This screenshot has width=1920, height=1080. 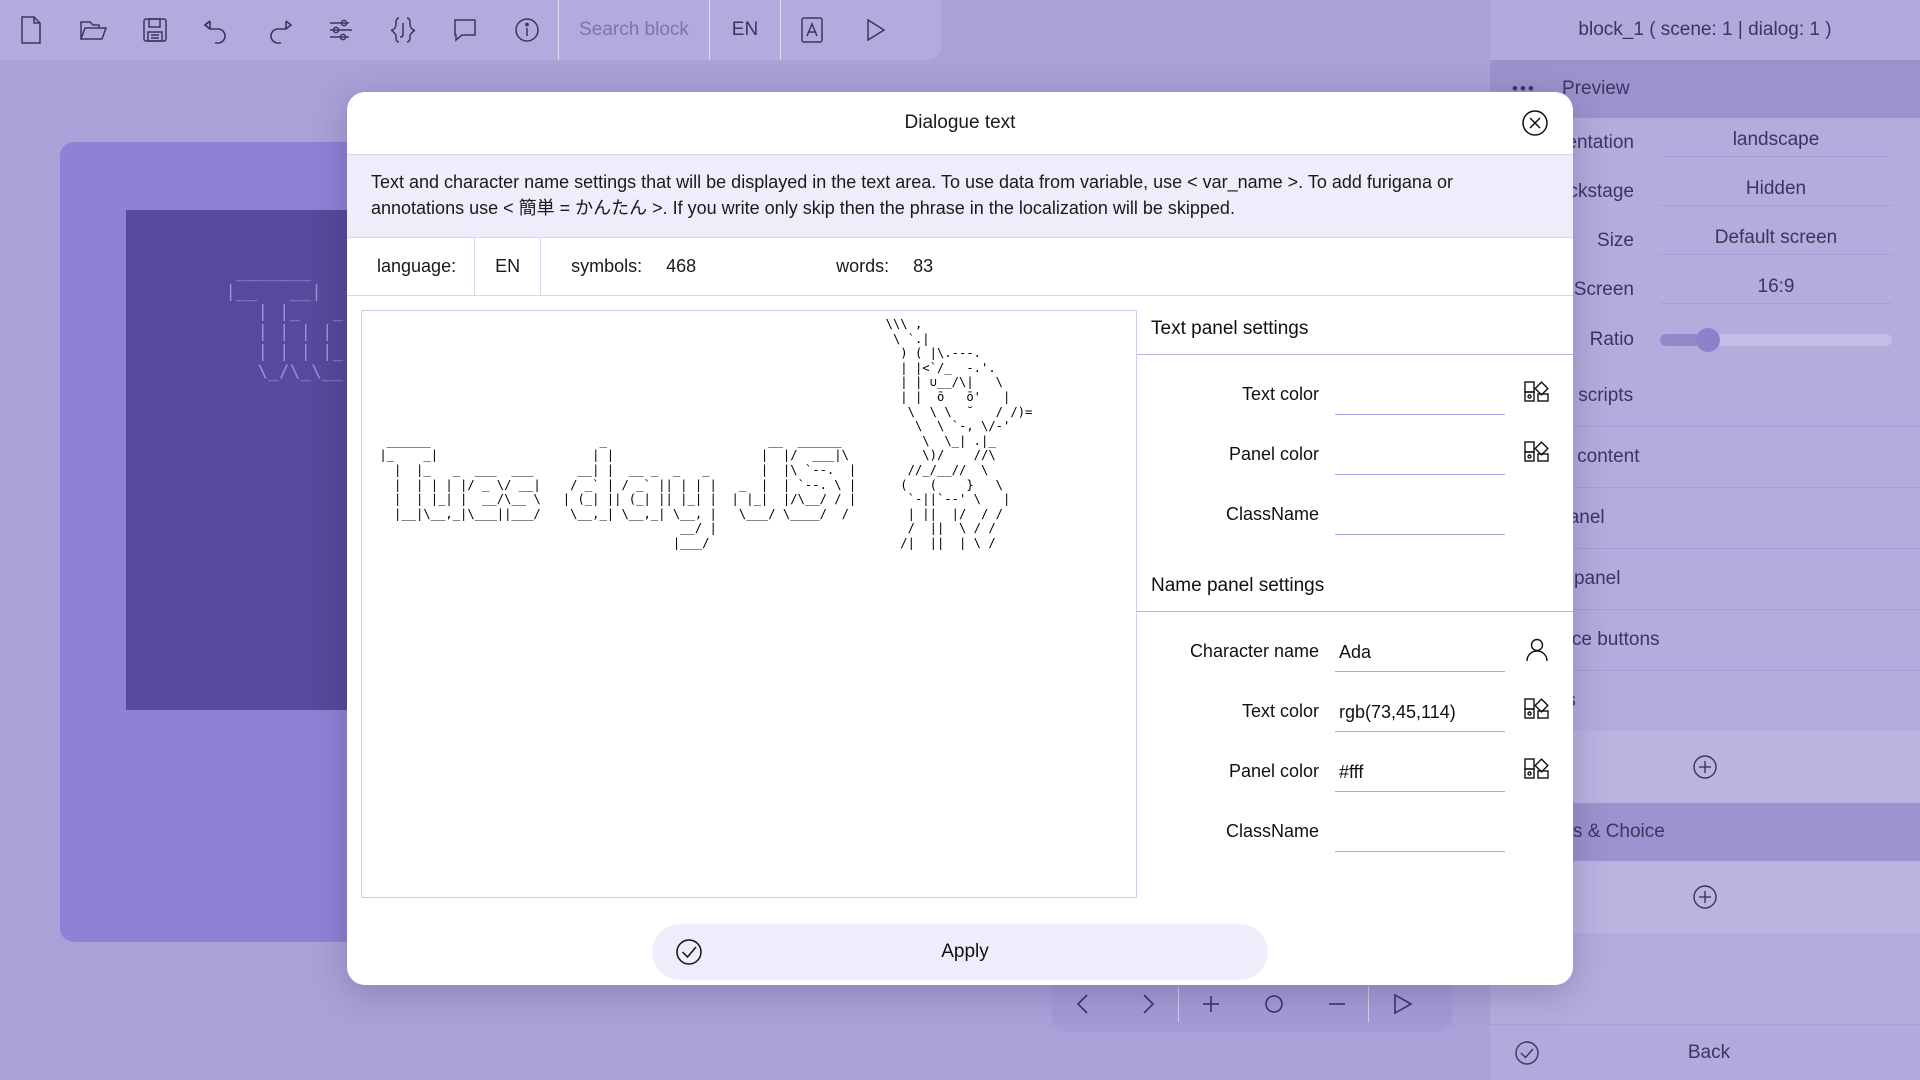 I want to click on ratio-slider-knob, so click(x=1708, y=340).